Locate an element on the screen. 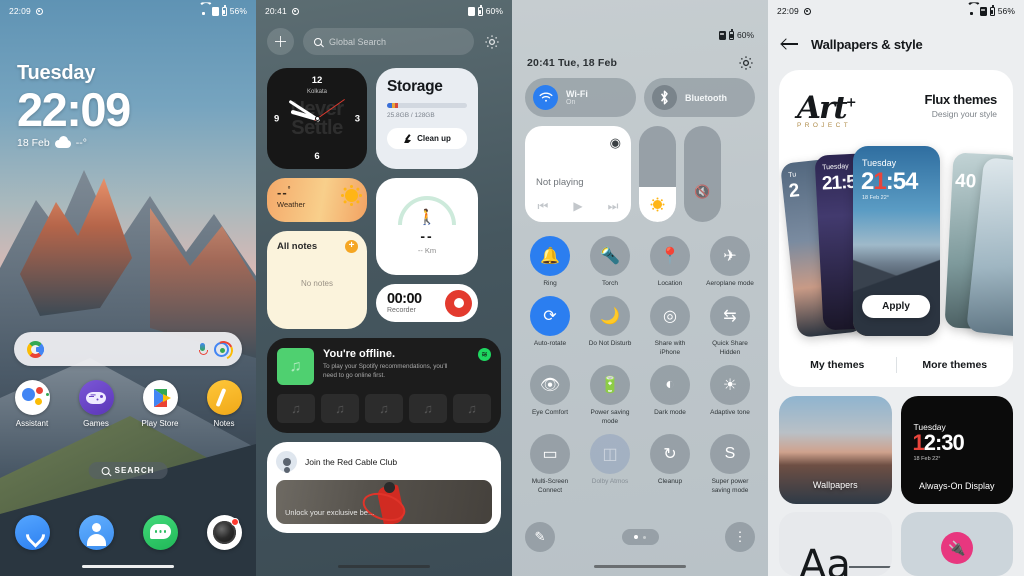 Image resolution: width=1024 pixels, height=576 pixels. add-note-button: + is located at coordinates (351, 246).